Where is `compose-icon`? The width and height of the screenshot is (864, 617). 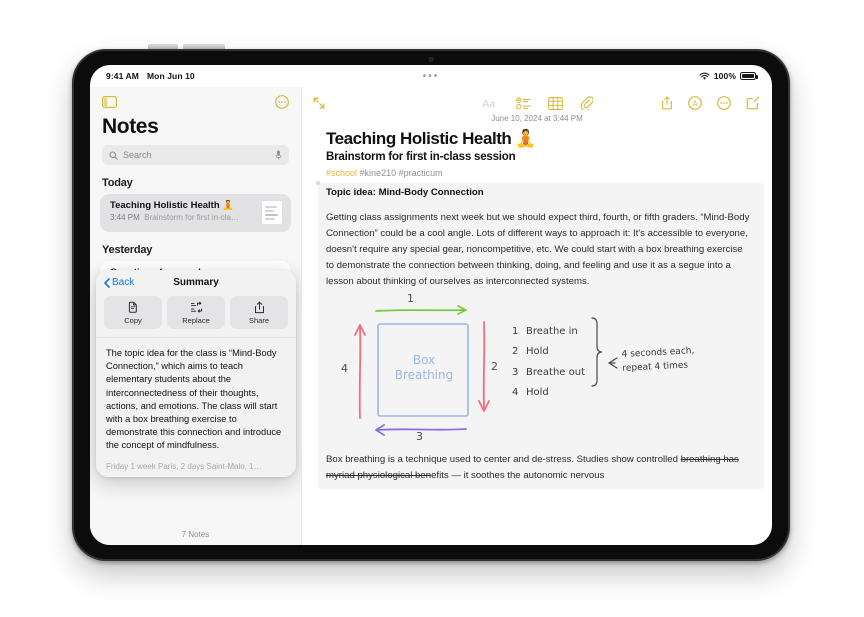 compose-icon is located at coordinates (753, 103).